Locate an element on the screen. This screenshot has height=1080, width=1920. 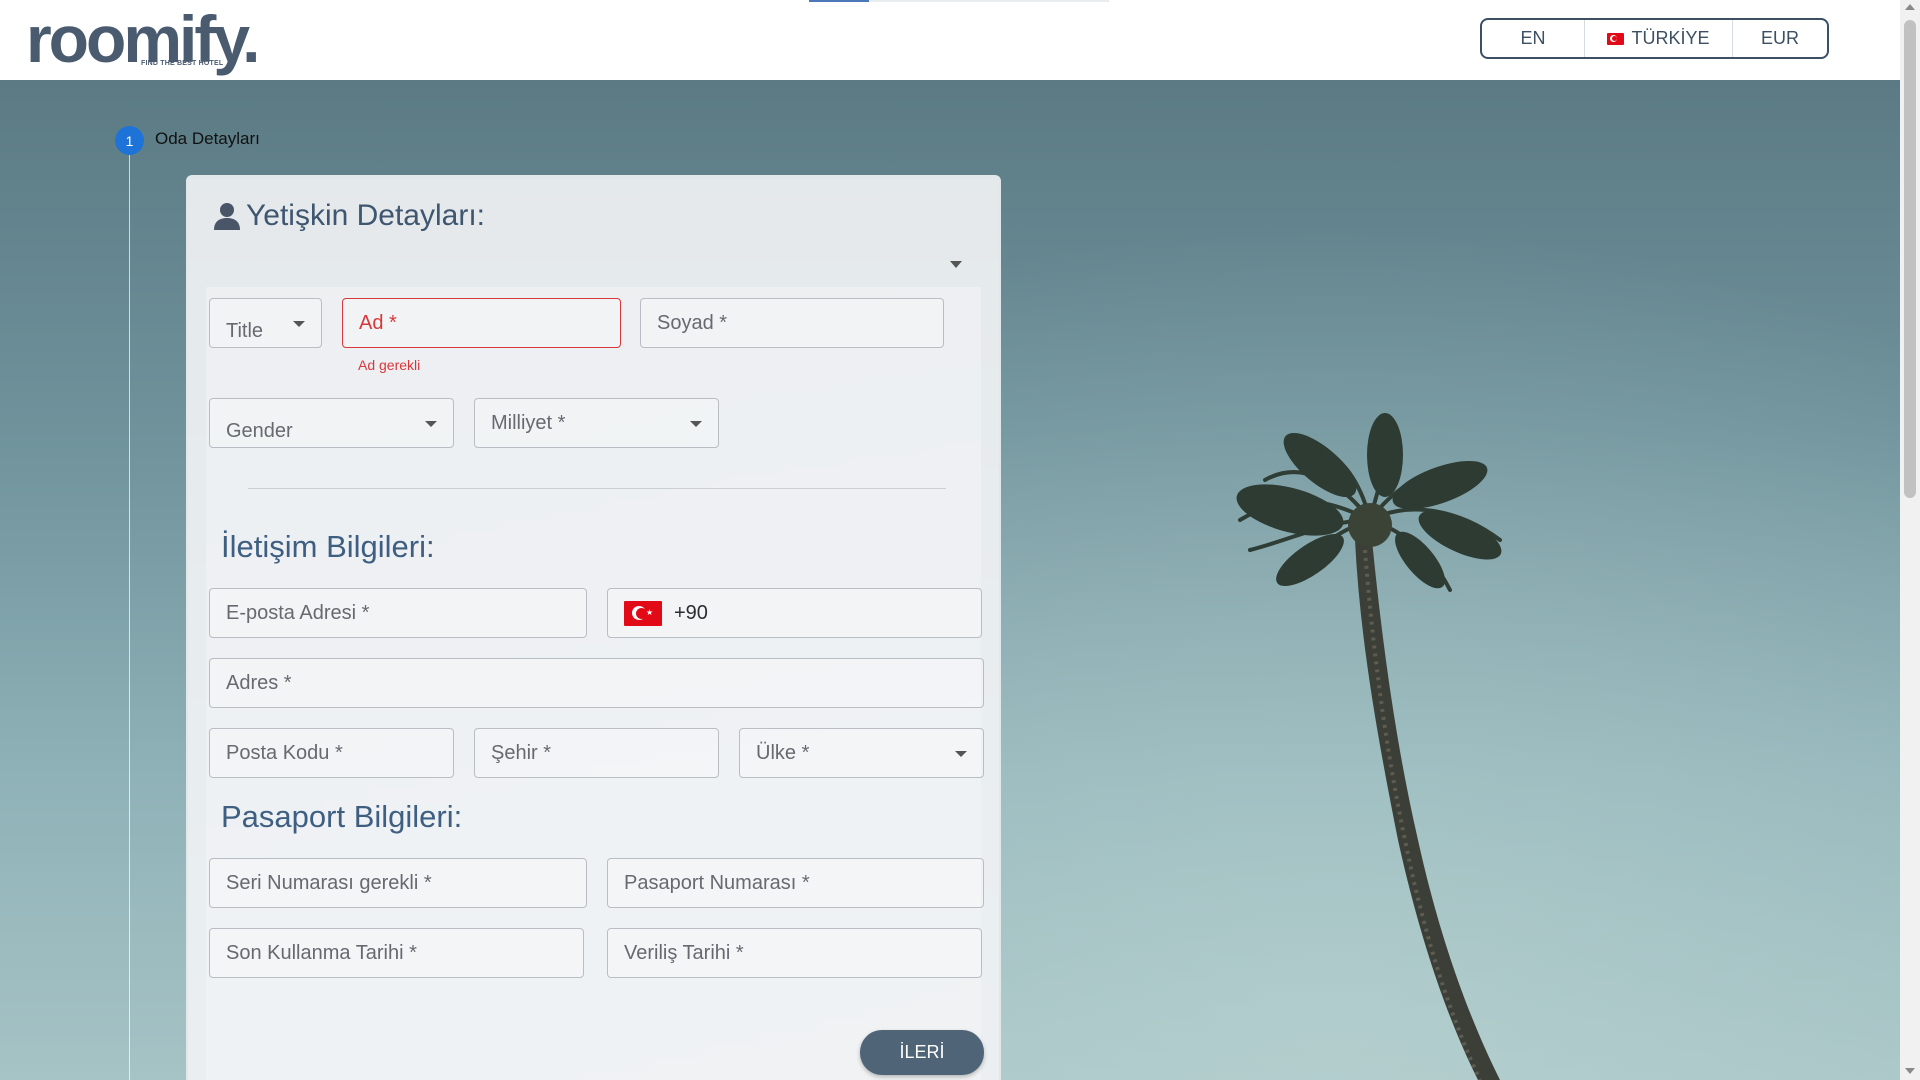
step-number: 1 is located at coordinates (129, 140).